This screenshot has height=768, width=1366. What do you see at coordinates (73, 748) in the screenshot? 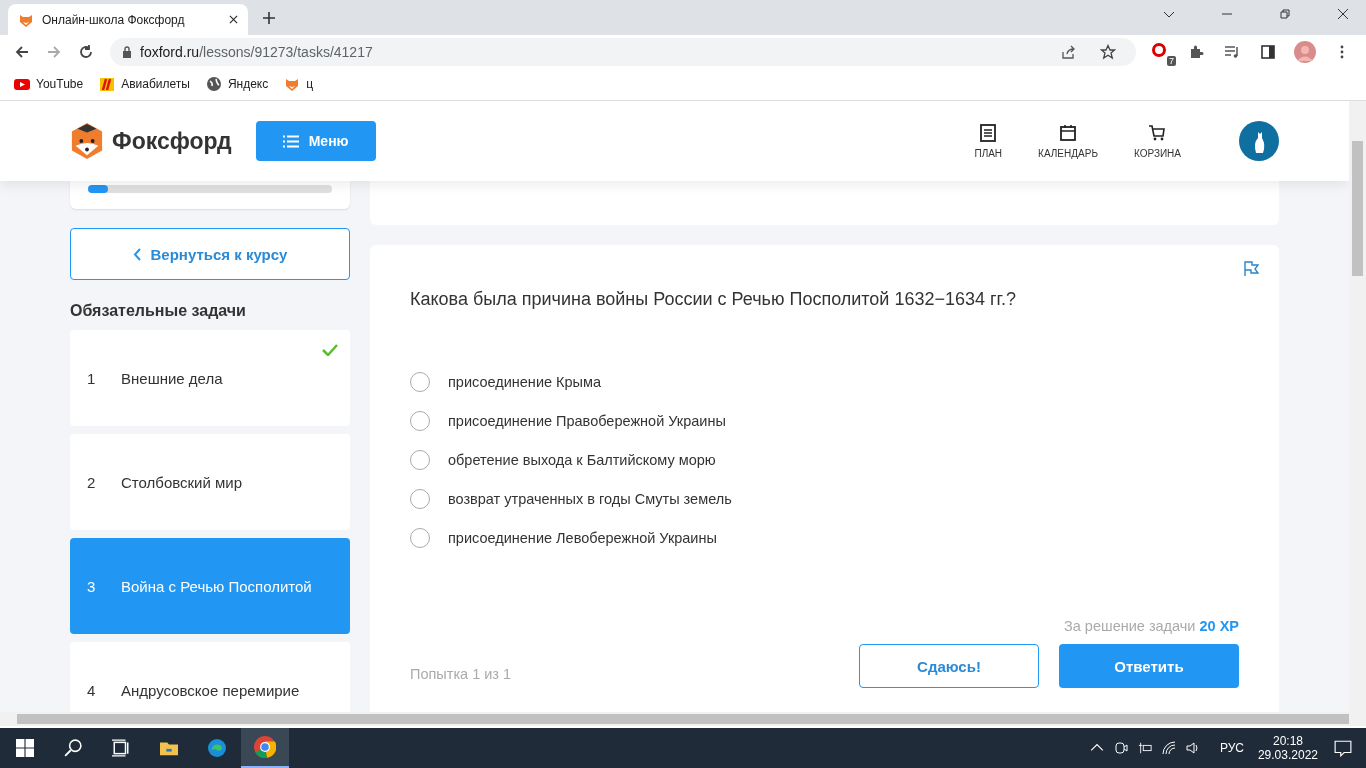
I see `search-icon` at bounding box center [73, 748].